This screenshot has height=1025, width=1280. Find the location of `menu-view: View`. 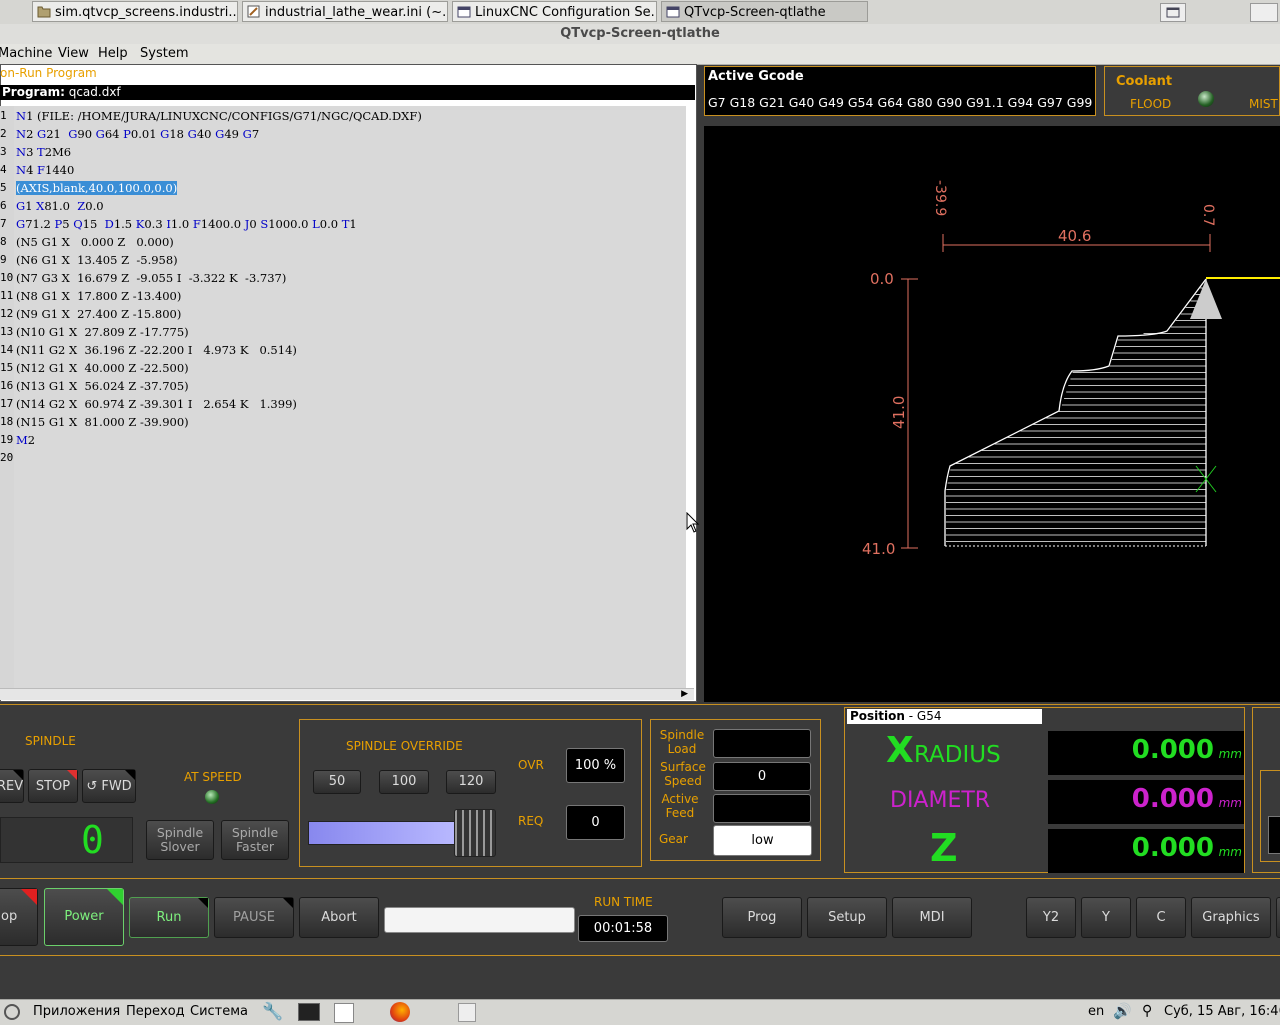

menu-view: View is located at coordinates (73, 54).